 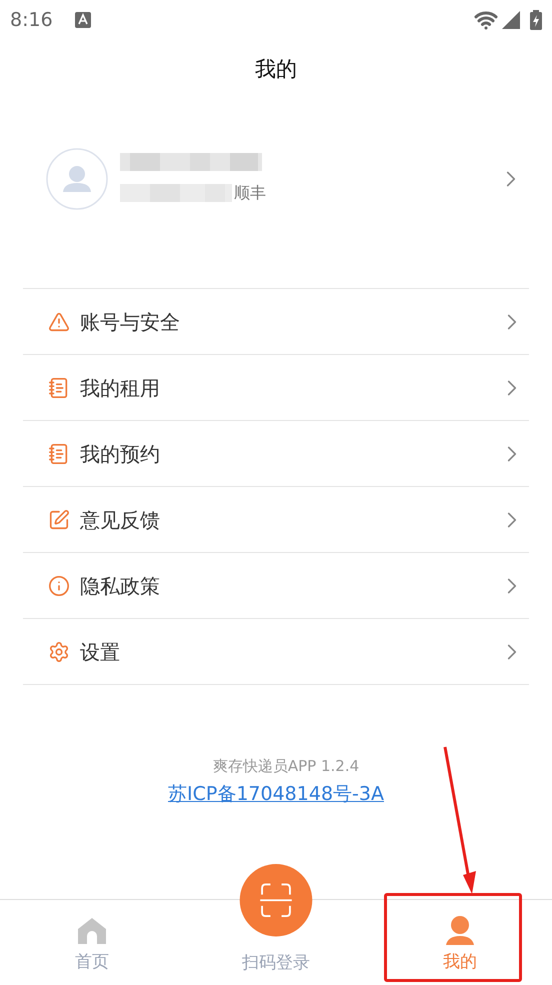 What do you see at coordinates (460, 930) in the screenshot?
I see `person-icon` at bounding box center [460, 930].